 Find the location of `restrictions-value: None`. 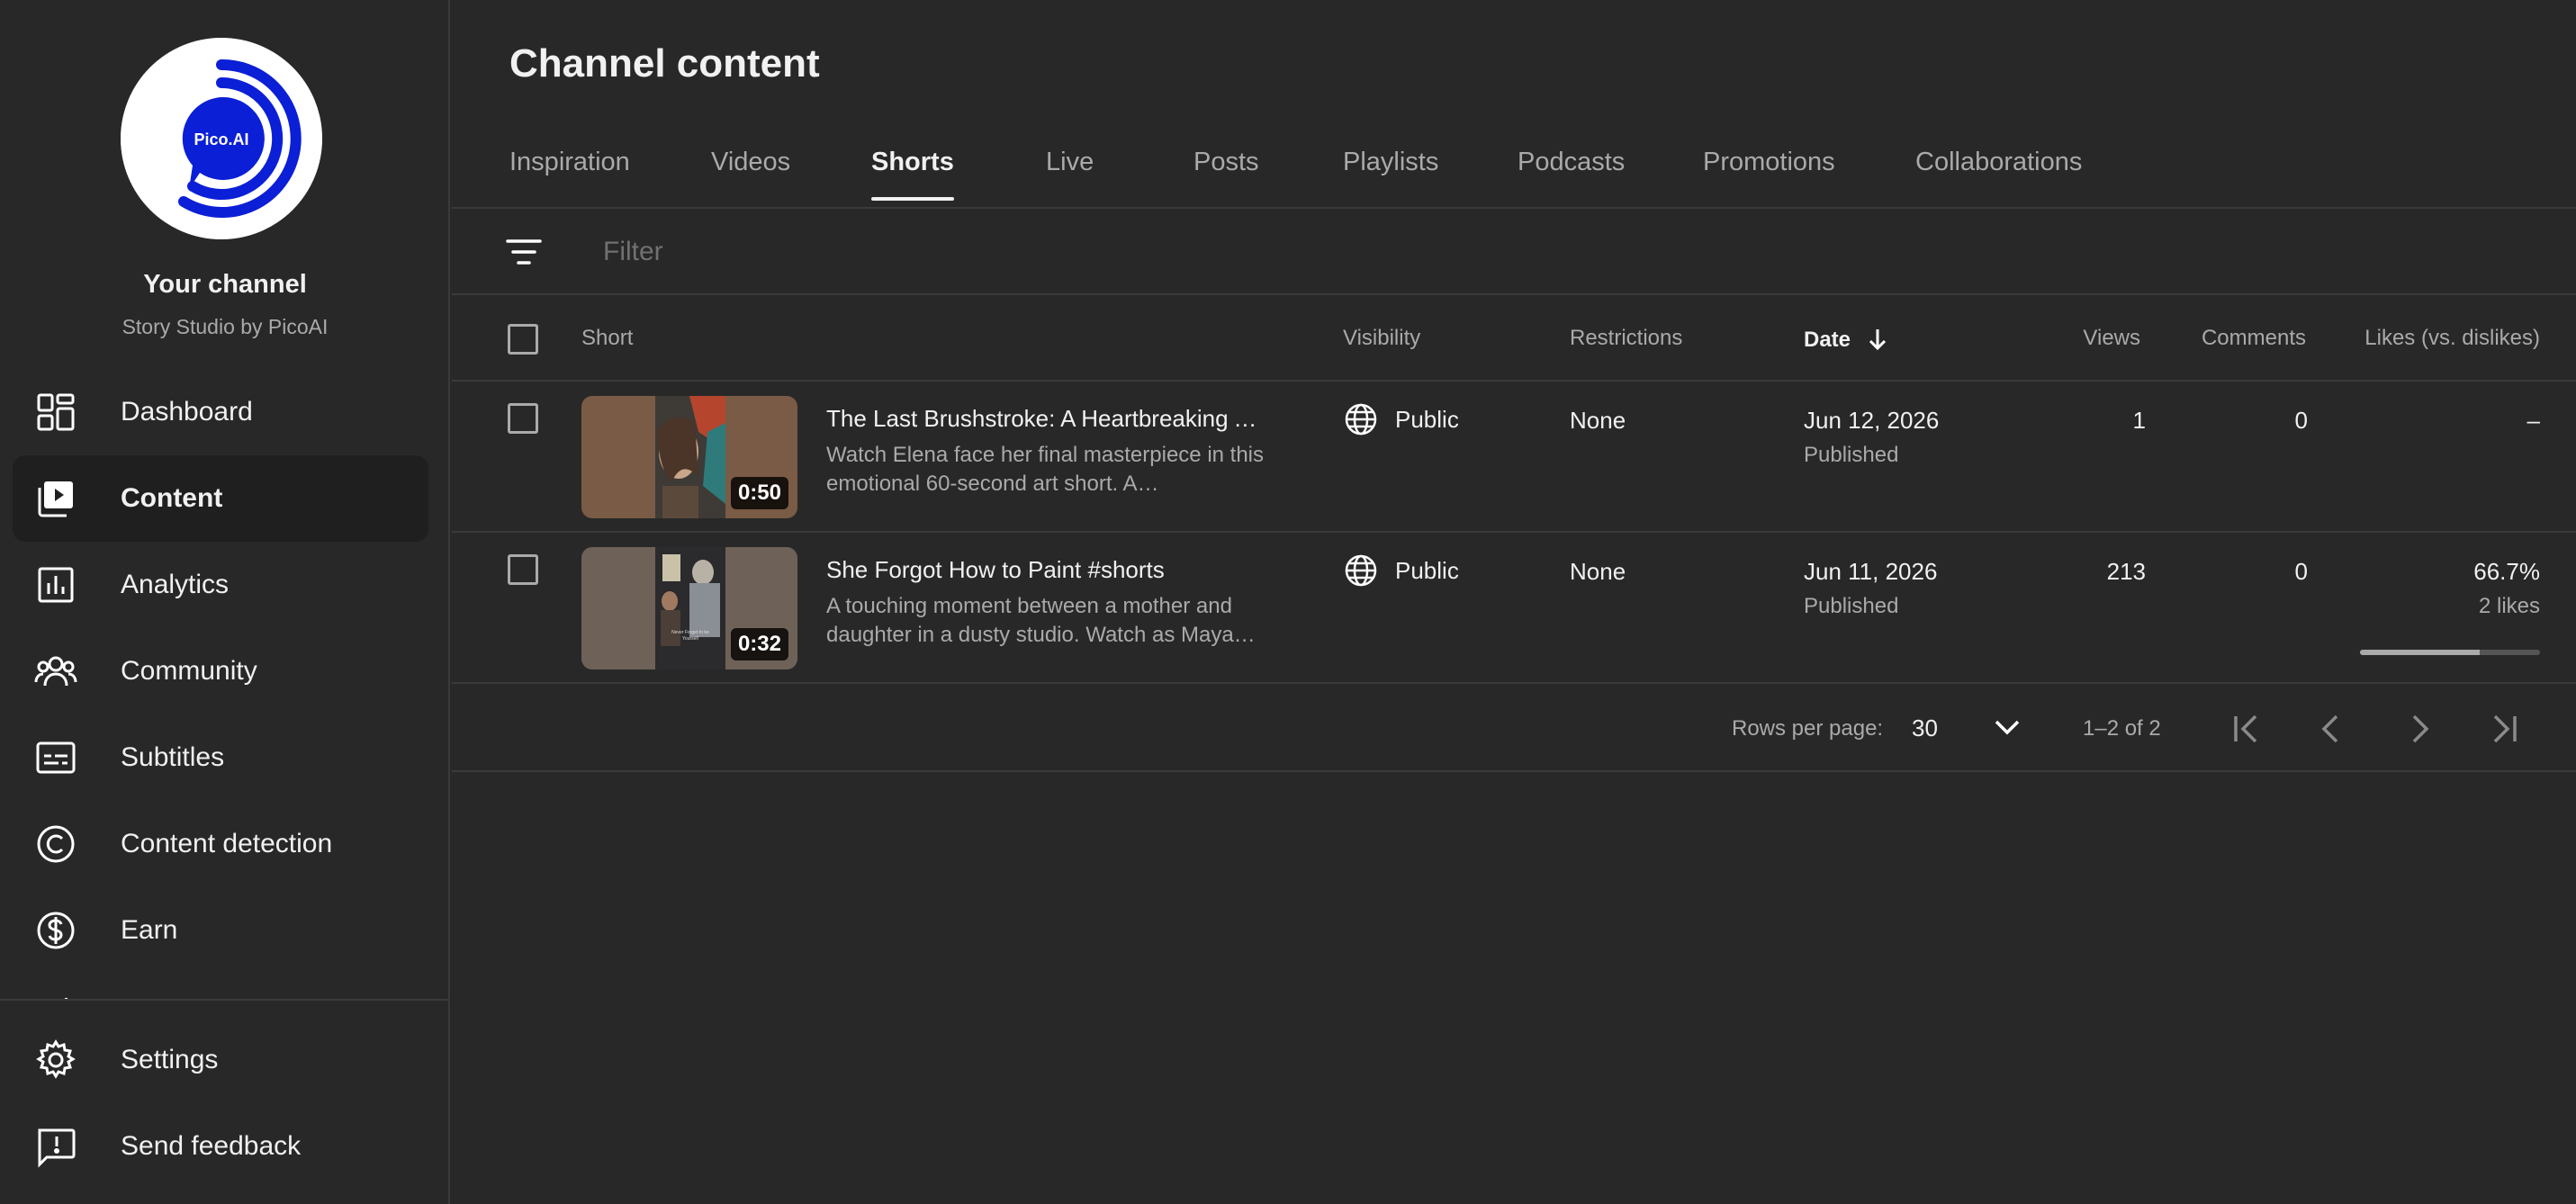

restrictions-value: None is located at coordinates (1598, 420).